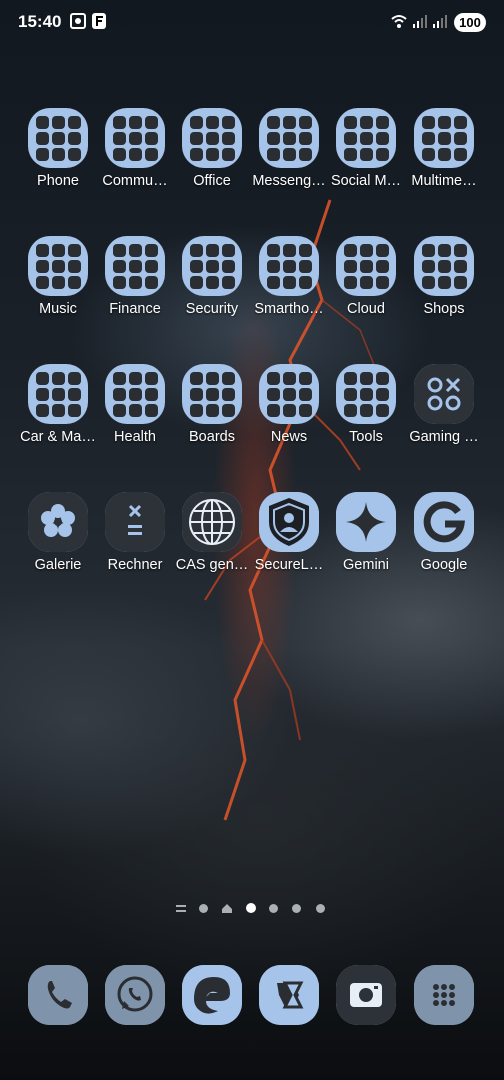 This screenshot has width=504, height=1080. I want to click on app-folder: Office, so click(212, 148).